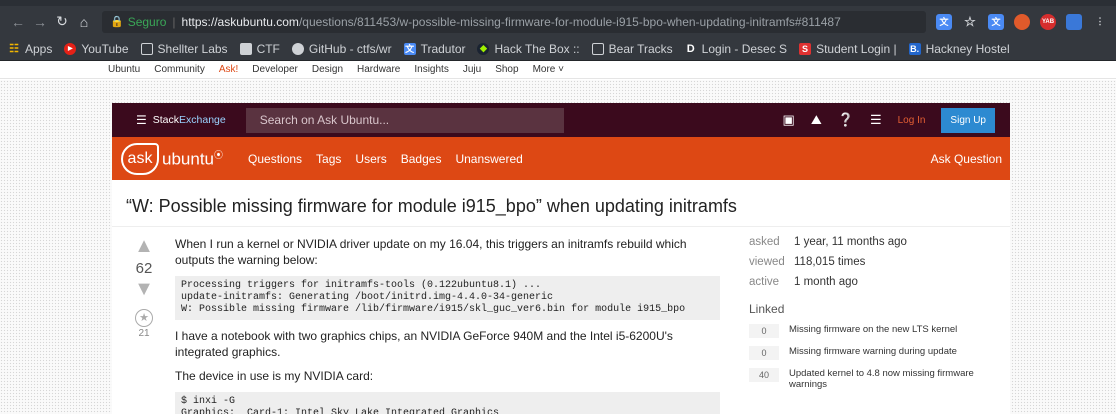 The width and height of the screenshot is (1116, 414). What do you see at coordinates (856, 48) in the screenshot?
I see `bookmark-label: Student Login |` at bounding box center [856, 48].